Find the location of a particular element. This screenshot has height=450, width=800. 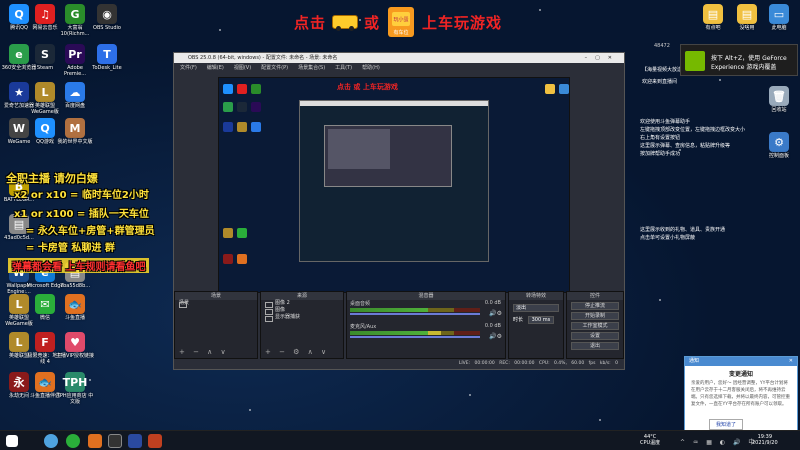

overlay-line-3: = 永久车位+房管+群管理员 is located at coordinates (90, 231).